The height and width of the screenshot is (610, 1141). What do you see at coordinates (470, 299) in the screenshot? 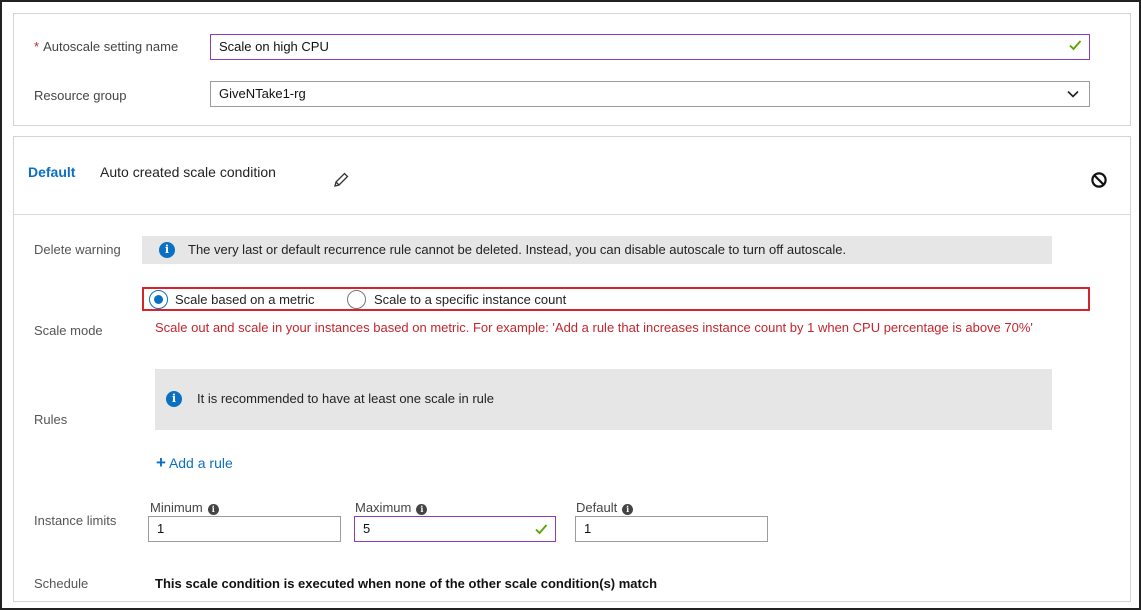
I see `scale-instance-count-option-label: Scale to a specific instance count` at bounding box center [470, 299].